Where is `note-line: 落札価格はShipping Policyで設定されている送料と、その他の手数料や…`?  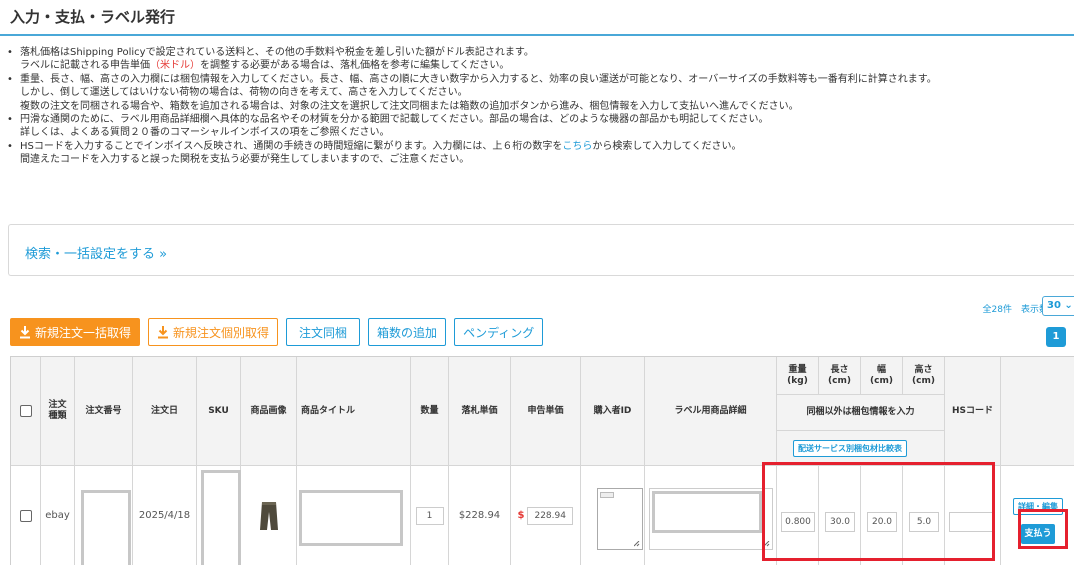 note-line: 落札価格はShipping Policyで設定されている送料と、その他の手数料や… is located at coordinates (277, 52).